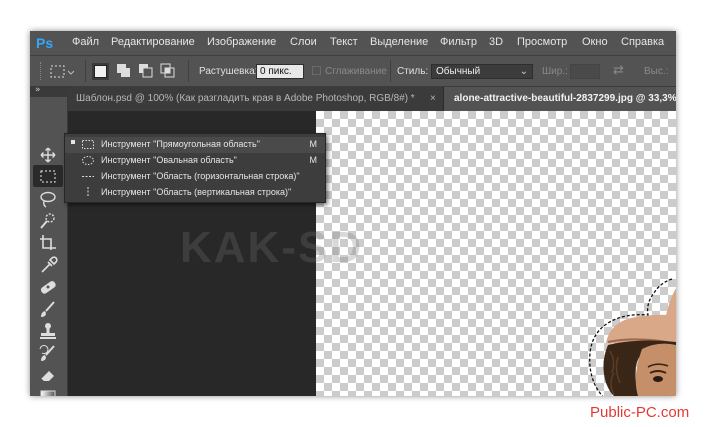  Describe the element at coordinates (48, 353) in the screenshot. I see `history-brush-icon` at that location.